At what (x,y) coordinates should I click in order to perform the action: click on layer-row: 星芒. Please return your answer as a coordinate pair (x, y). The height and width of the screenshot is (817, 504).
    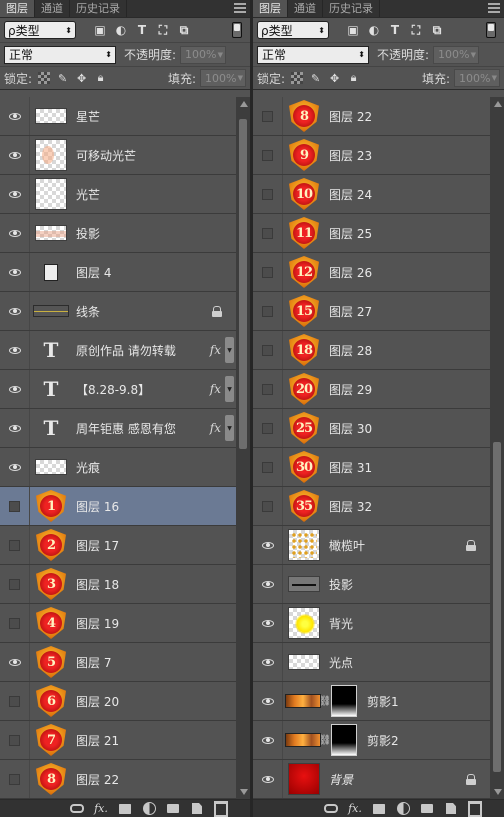
    Looking at the image, I should click on (118, 116).